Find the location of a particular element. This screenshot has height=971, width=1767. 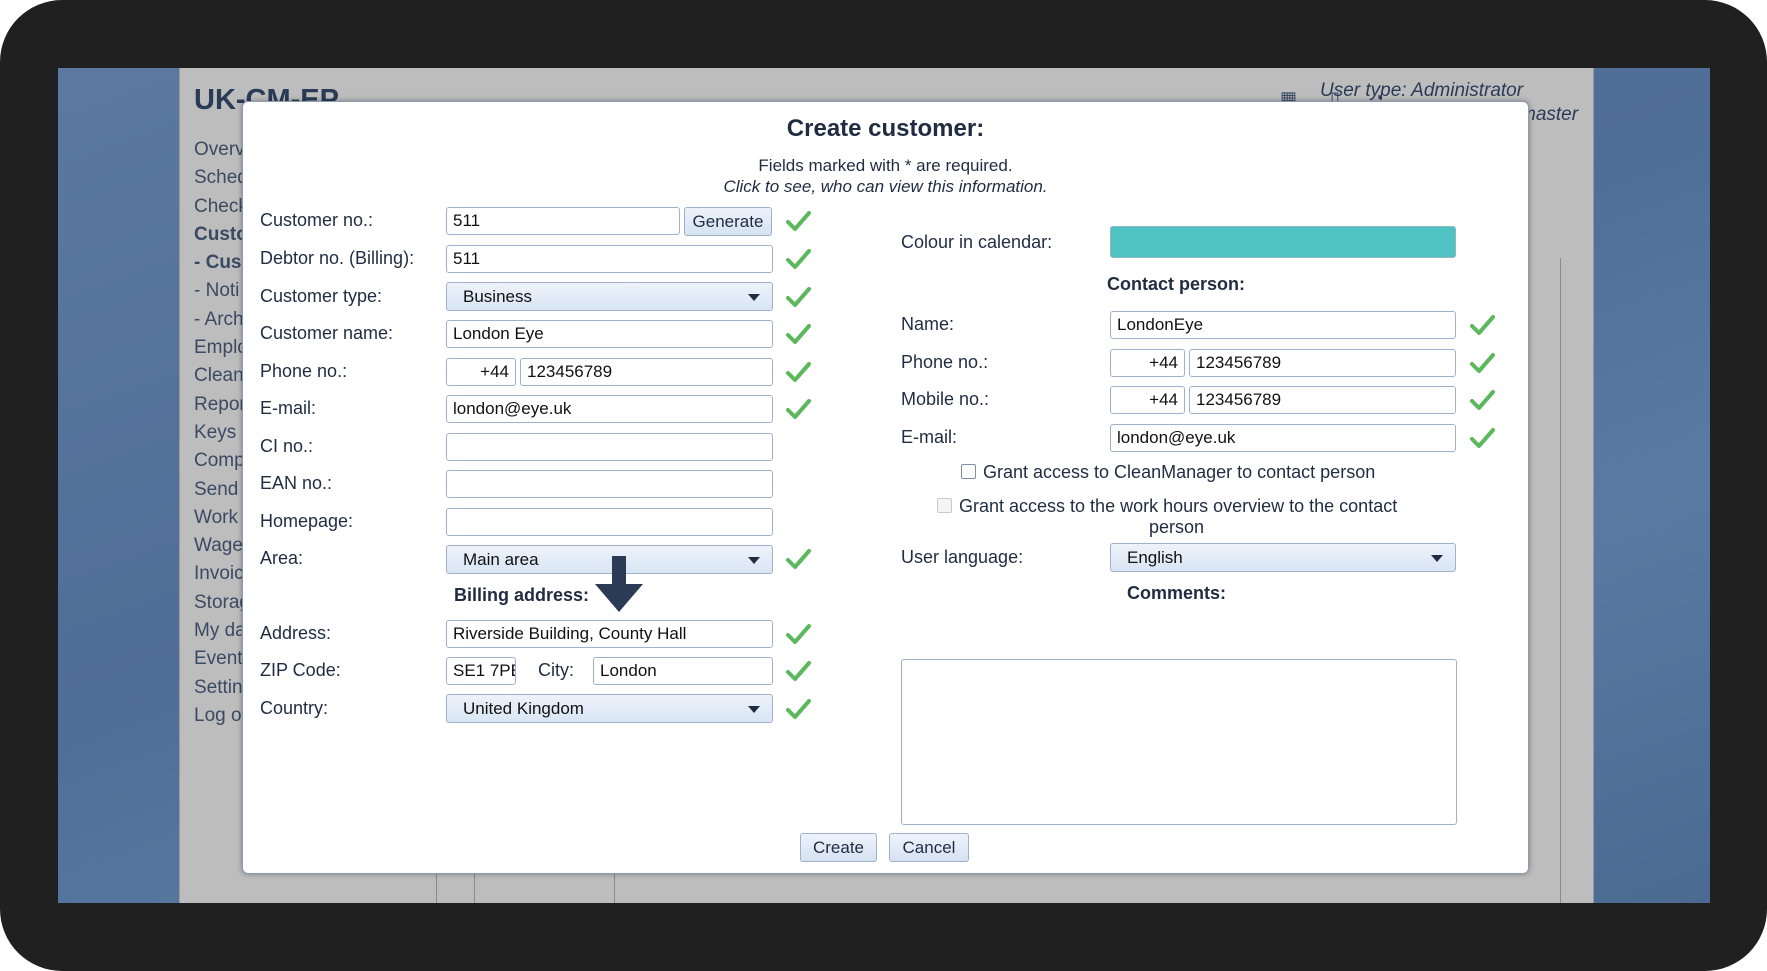

user-language-label: User language: is located at coordinates (962, 557).